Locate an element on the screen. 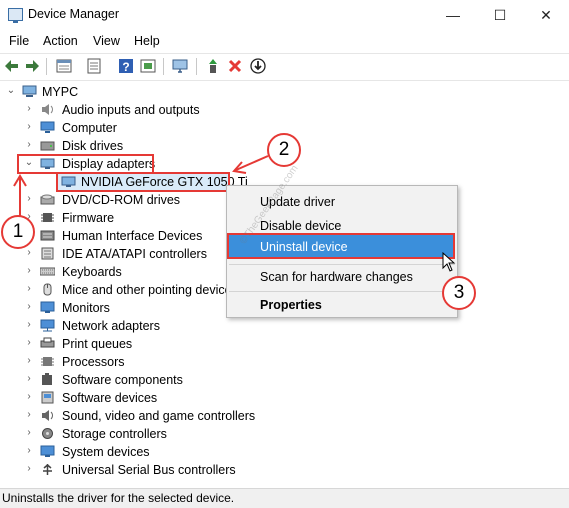 The image size is (569, 508). callout-step-3: 3 is located at coordinates (459, 293).